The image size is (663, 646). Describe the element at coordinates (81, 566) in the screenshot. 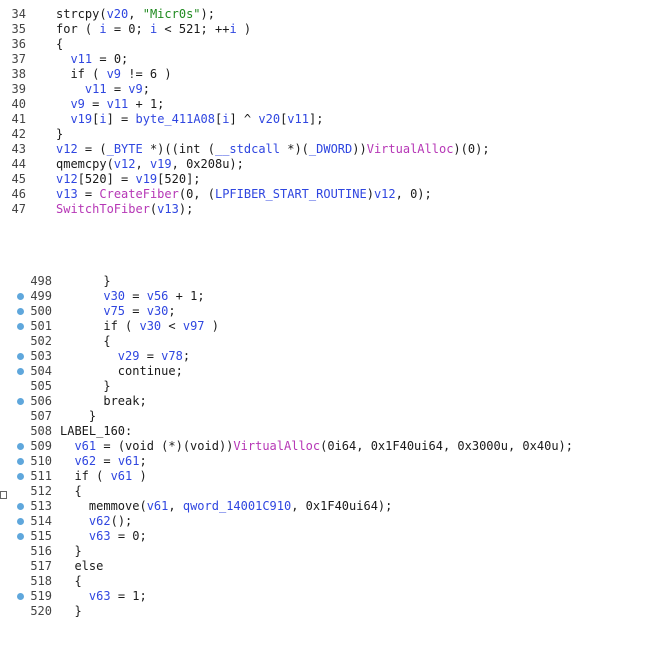

I see `code-text: else` at that location.